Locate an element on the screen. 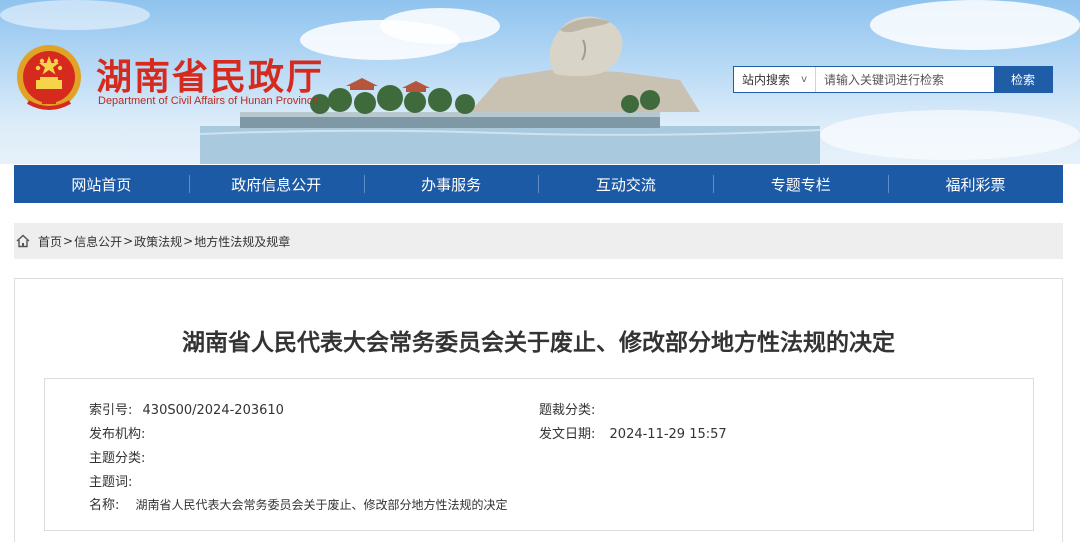 The height and width of the screenshot is (542, 1080). meta-keywords: 主题词: is located at coordinates (110, 480).